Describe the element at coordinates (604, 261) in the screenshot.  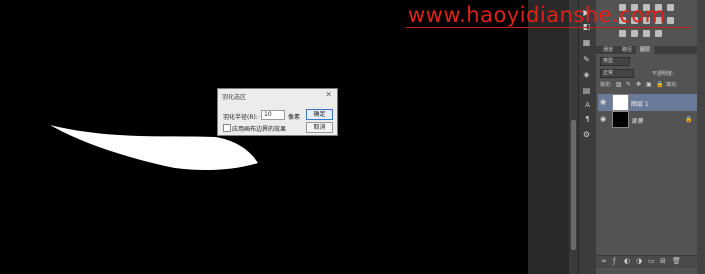
I see `link-icon: ∞` at that location.